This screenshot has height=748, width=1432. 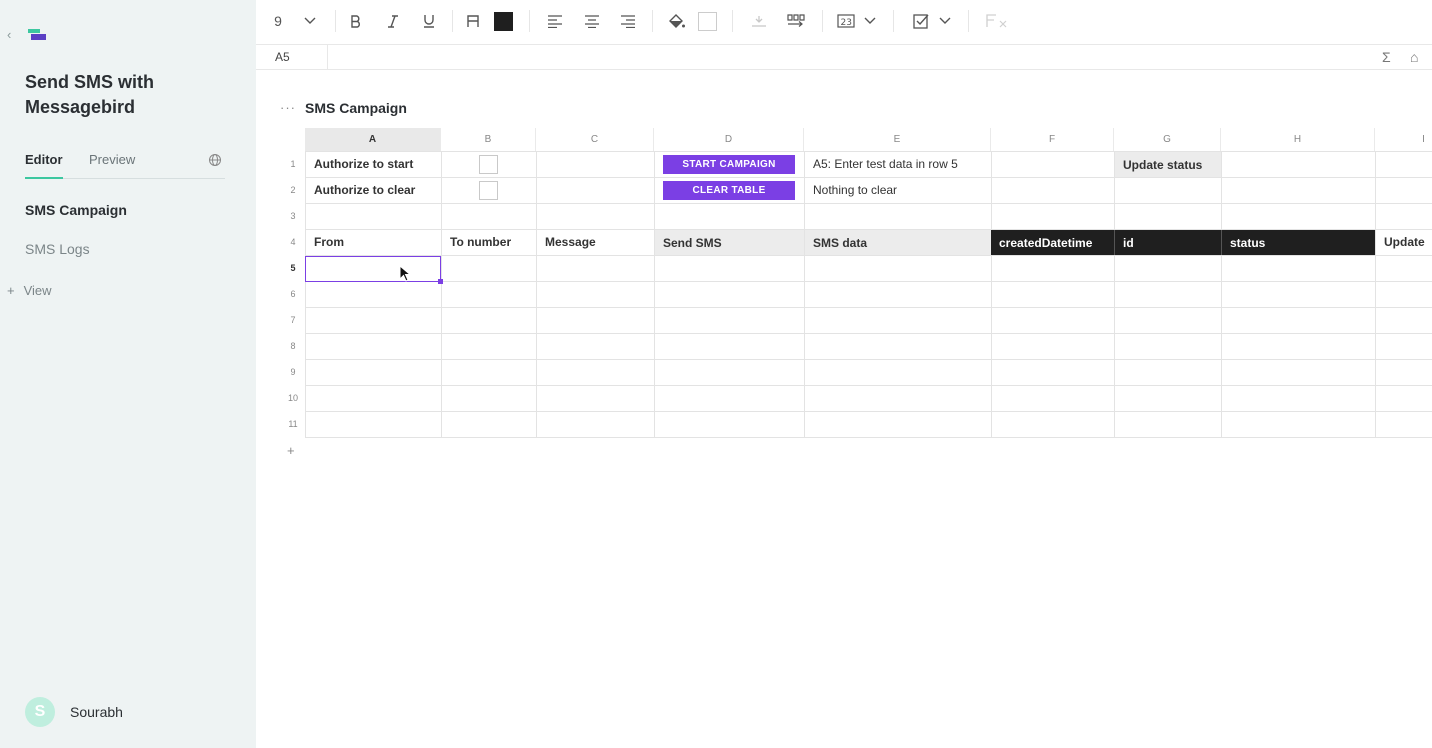 What do you see at coordinates (293, 320) in the screenshot?
I see `row-number: 7` at bounding box center [293, 320].